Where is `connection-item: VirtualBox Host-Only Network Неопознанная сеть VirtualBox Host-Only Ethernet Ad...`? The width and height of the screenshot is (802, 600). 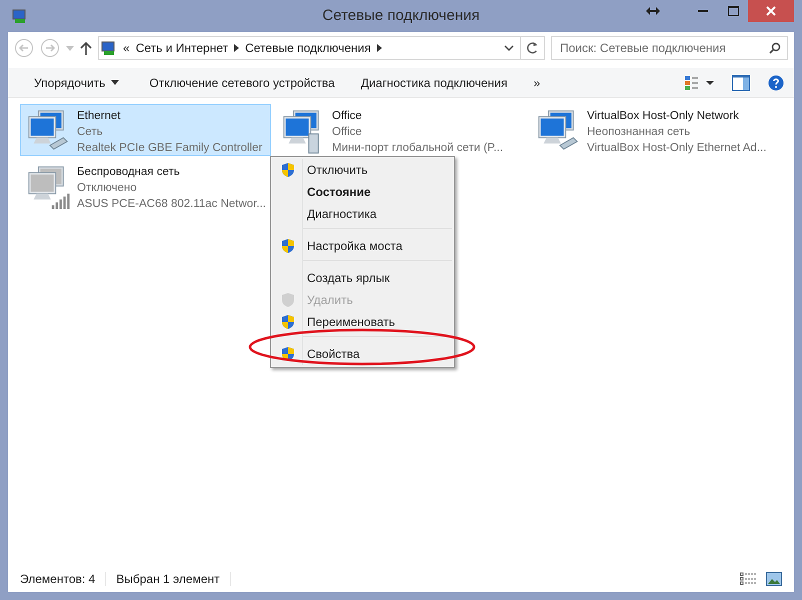
connection-item: VirtualBox Host-Only Network Неопознанная сеть VirtualBox Host-Only Ethernet Ad... is located at coordinates (655, 130).